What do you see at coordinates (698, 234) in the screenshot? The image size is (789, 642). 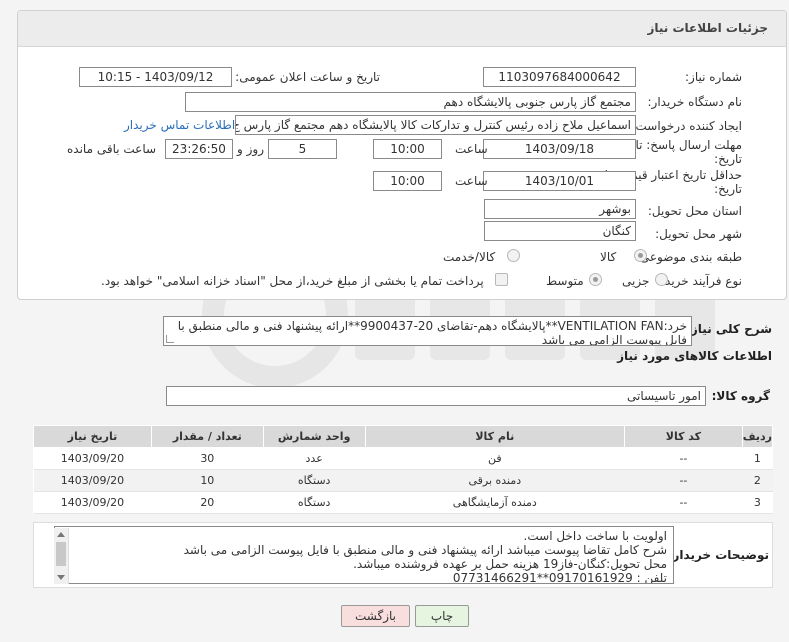 I see `city-label: شهر محل تحویل:` at bounding box center [698, 234].